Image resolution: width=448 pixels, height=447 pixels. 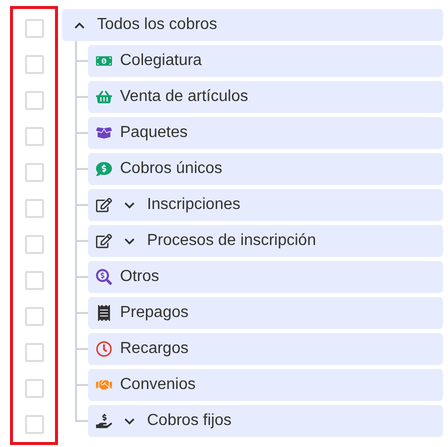 I want to click on chat-dollar-icon, so click(x=104, y=169).